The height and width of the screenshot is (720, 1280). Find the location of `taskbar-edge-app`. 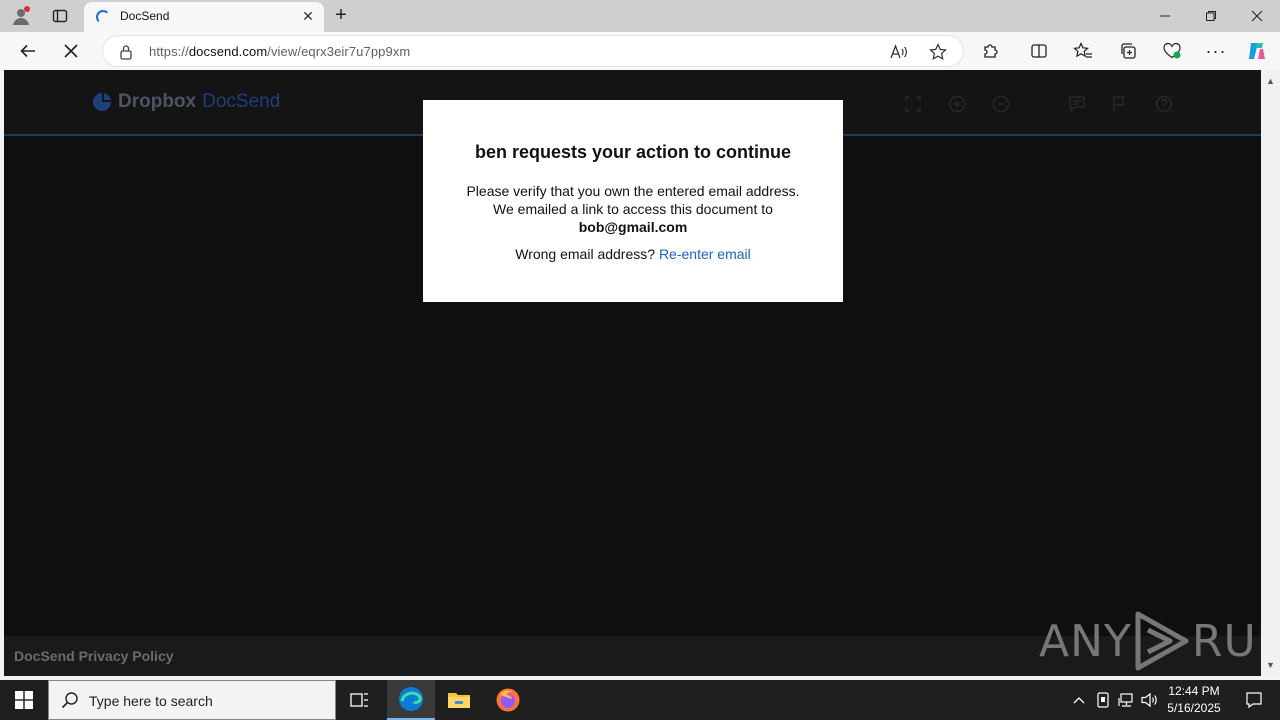

taskbar-edge-app is located at coordinates (411, 700).